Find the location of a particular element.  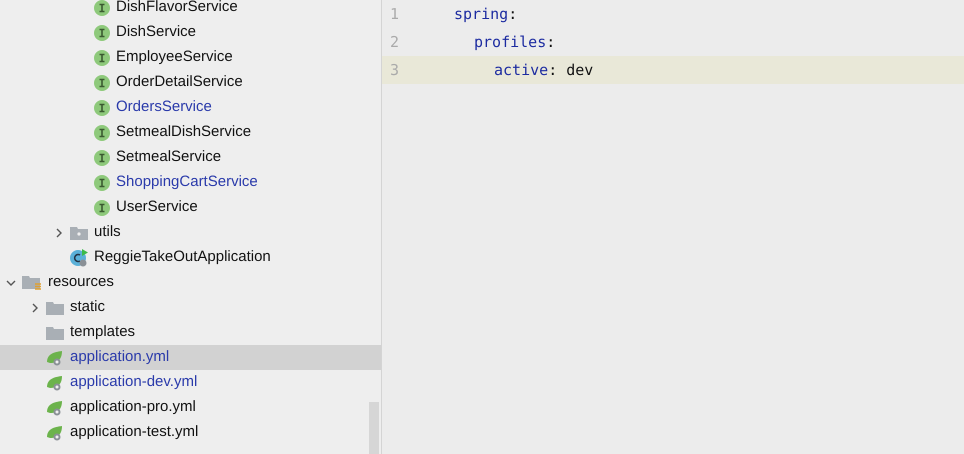

tree-item: application-test.yml is located at coordinates (190, 432).